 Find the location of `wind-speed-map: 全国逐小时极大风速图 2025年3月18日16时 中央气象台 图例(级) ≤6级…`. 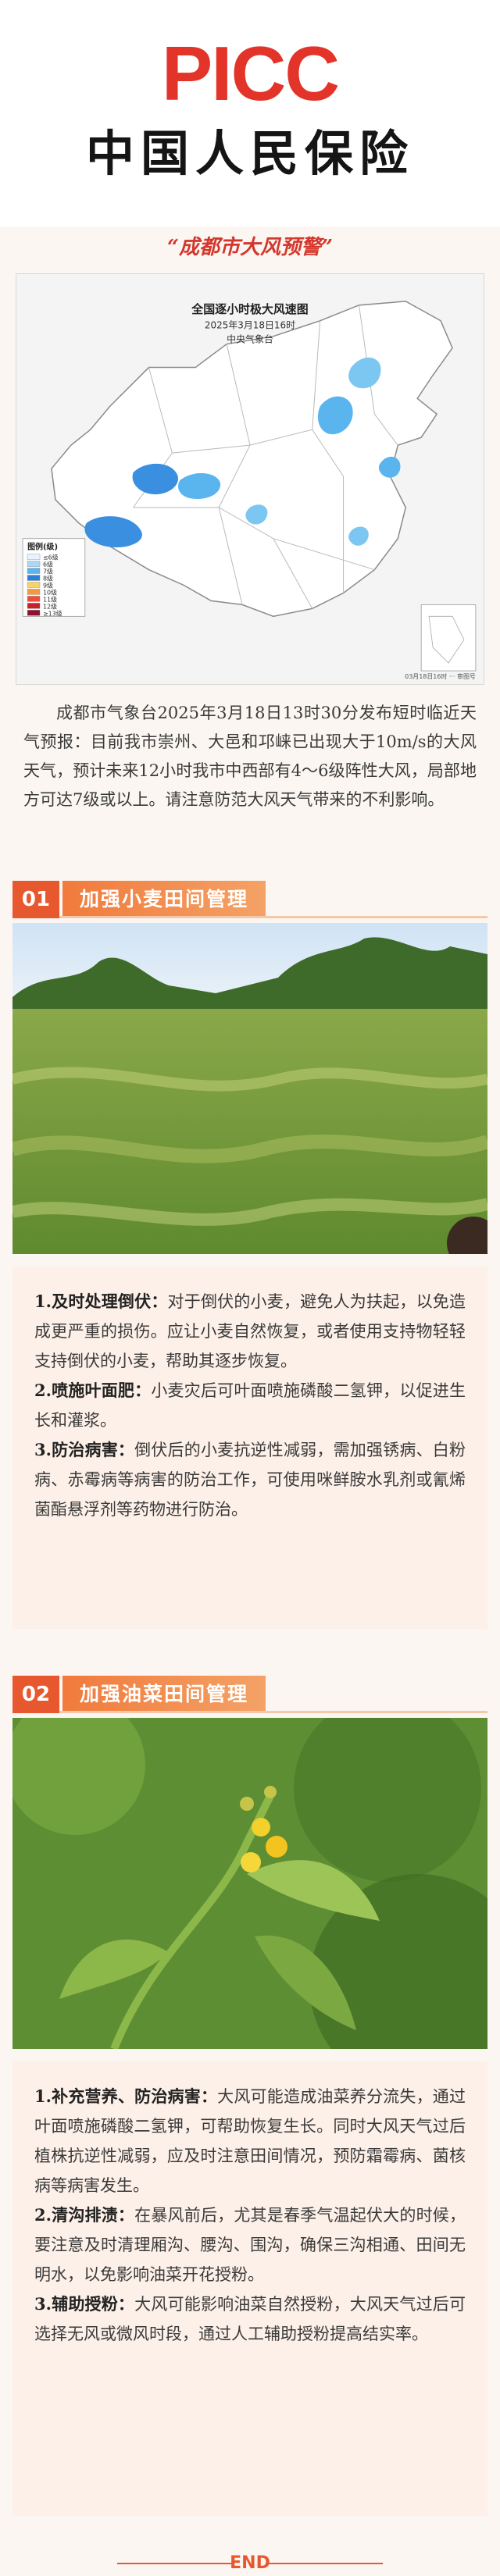

wind-speed-map: 全国逐小时极大风速图 2025年3月18日16时 中央气象台 图例(级) ≤6级… is located at coordinates (250, 479).